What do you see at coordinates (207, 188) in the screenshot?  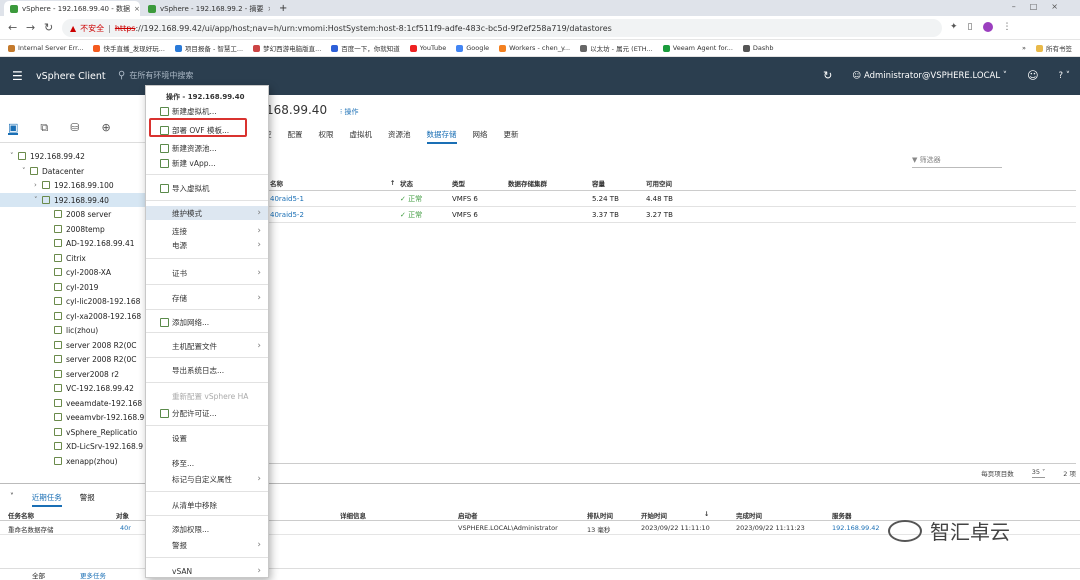 I see `context-menu-item: 导入虚拟机` at bounding box center [207, 188].